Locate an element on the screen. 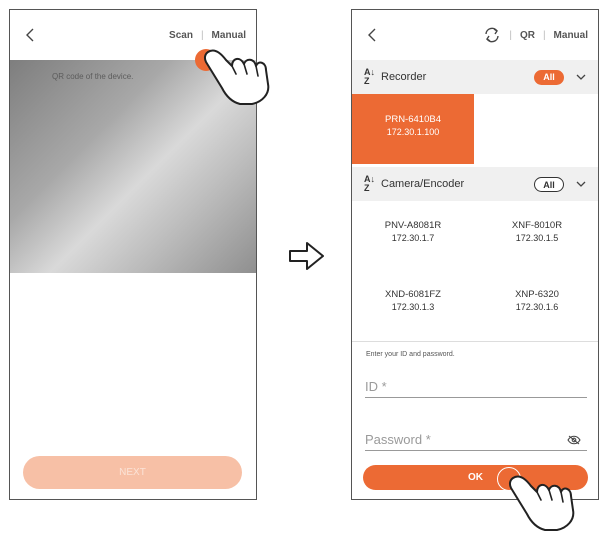  device-ip: 172.30.1.7 is located at coordinates (413, 238).